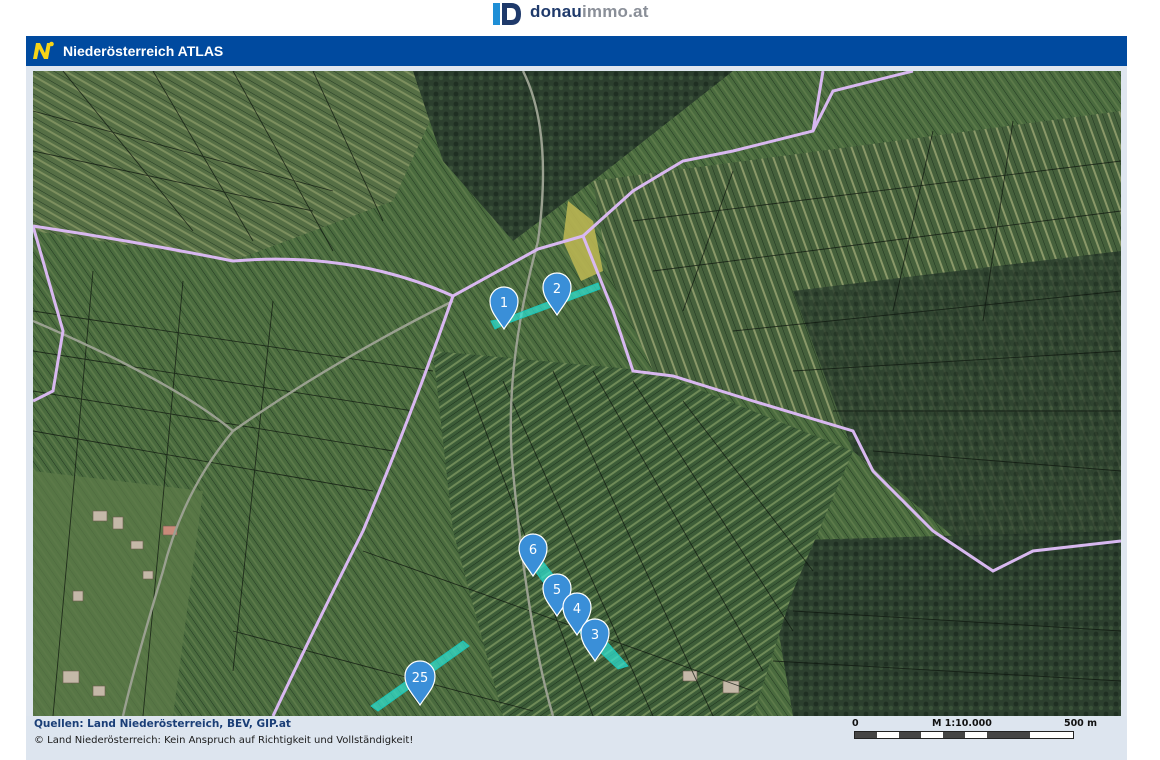 This screenshot has height=760, width=1160. What do you see at coordinates (557, 289) in the screenshot?
I see `marker-label-2: 2` at bounding box center [557, 289].